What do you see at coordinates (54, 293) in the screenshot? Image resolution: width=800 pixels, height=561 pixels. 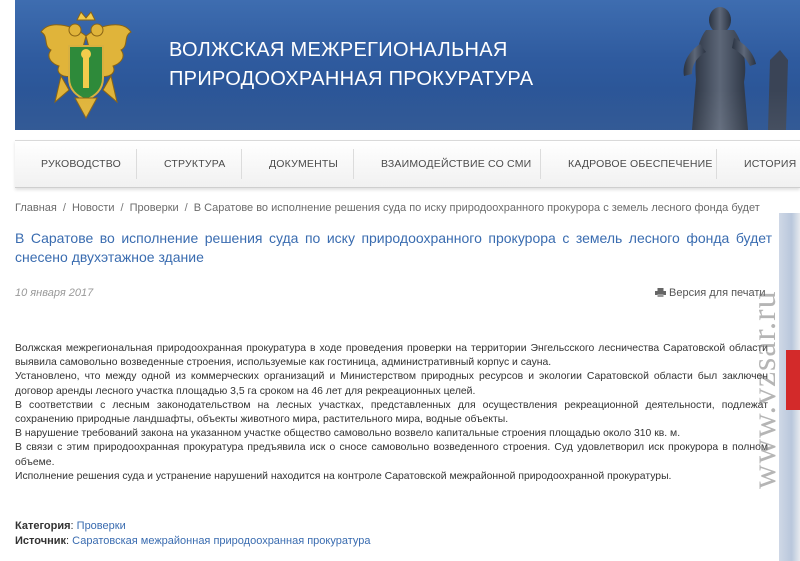 I see `article-date: 10 января 2017` at bounding box center [54, 293].